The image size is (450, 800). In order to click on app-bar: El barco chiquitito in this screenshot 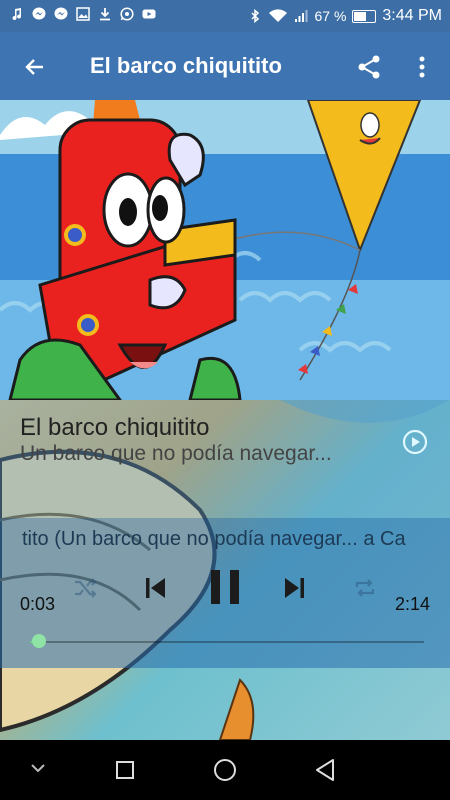, I will do `click(225, 66)`.